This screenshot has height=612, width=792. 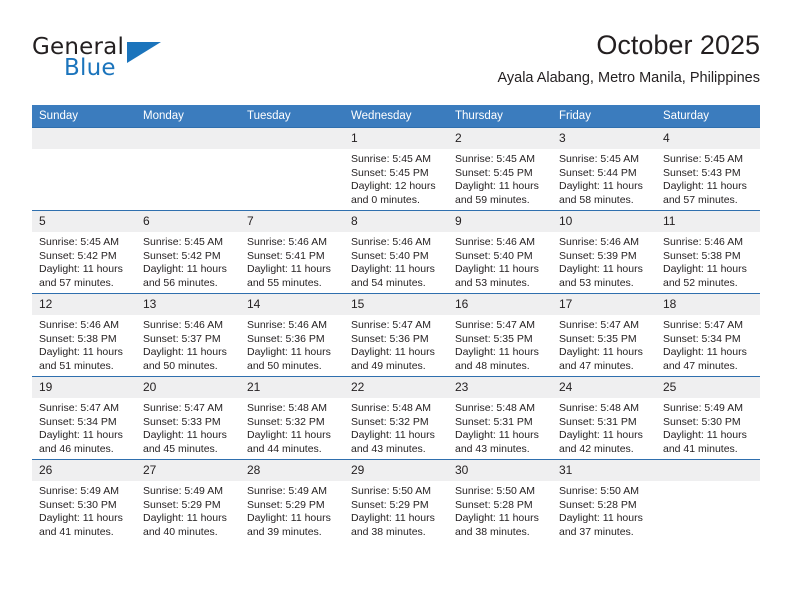 I want to click on day-number: 11, so click(x=708, y=221).